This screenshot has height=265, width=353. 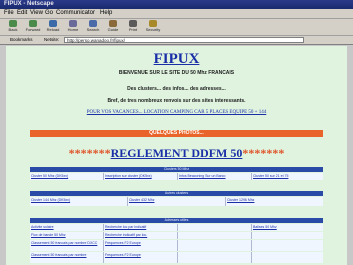 What do you see at coordinates (106, 13) in the screenshot?
I see `menu-help: Help` at bounding box center [106, 13].